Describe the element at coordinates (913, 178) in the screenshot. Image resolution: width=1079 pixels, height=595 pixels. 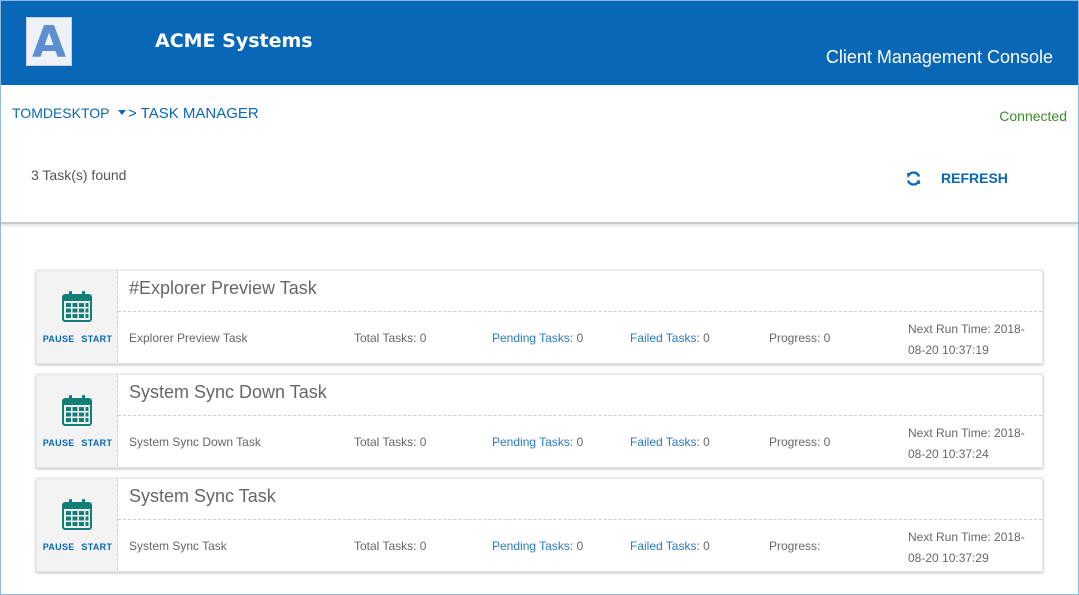
I see `refresh-icon` at that location.